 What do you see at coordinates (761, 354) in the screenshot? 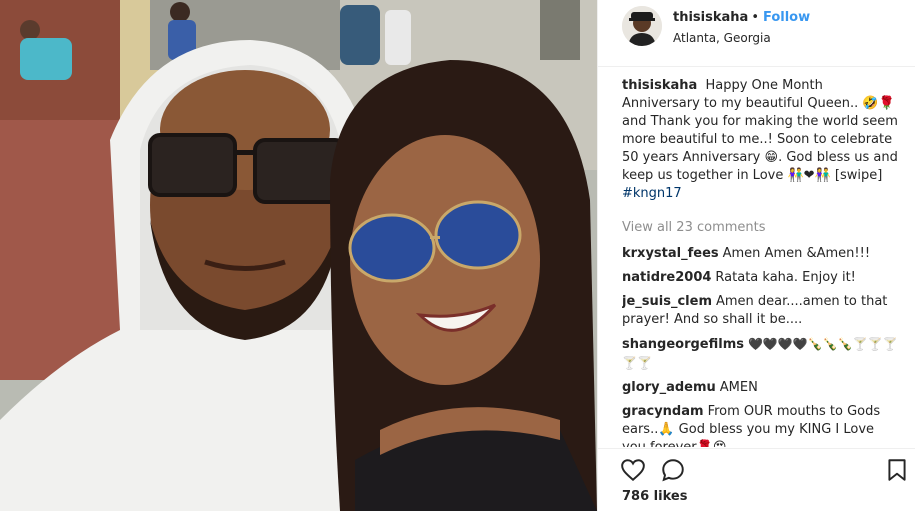
I see `comment-item: shangeorgefilms 🖤🖤🖤🖤🍾🍾🍾🍸🍸🍸🍸🍸` at bounding box center [761, 354].